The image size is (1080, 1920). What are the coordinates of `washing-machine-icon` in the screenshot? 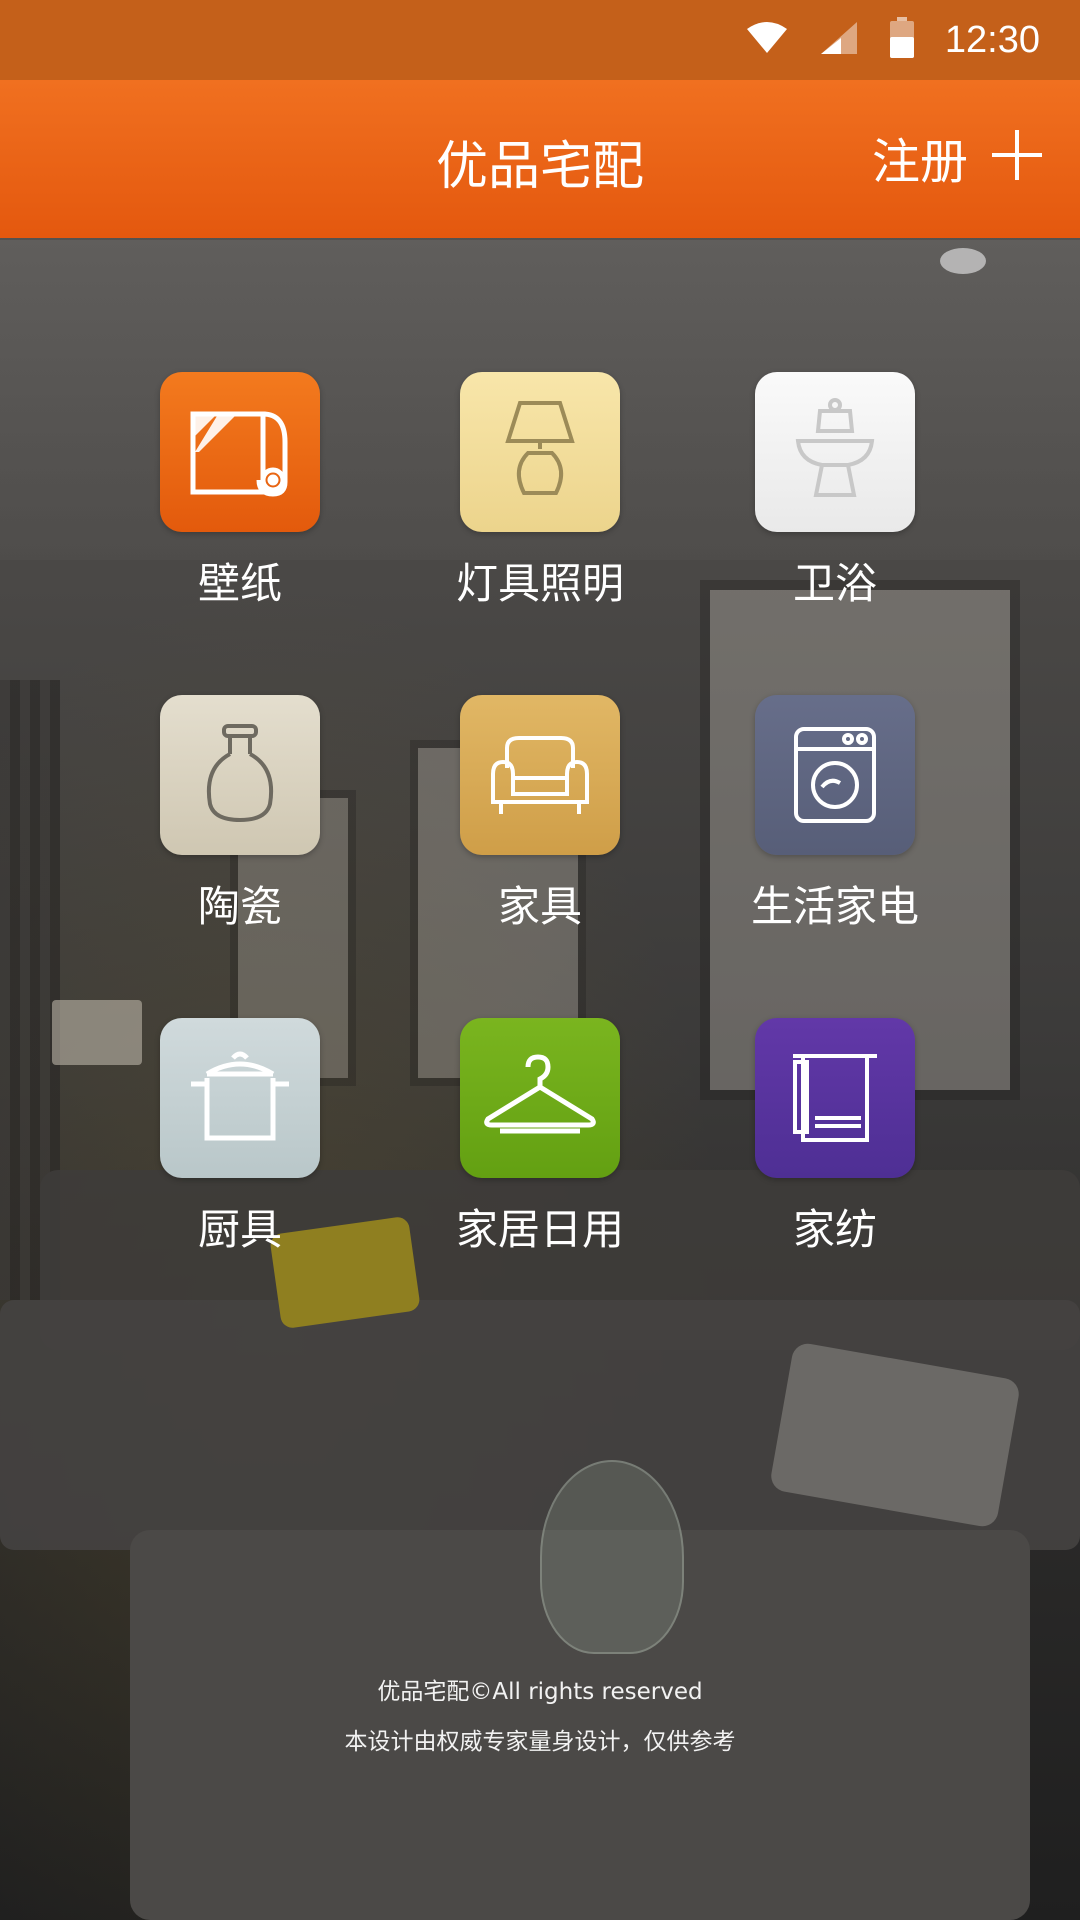 It's located at (835, 775).